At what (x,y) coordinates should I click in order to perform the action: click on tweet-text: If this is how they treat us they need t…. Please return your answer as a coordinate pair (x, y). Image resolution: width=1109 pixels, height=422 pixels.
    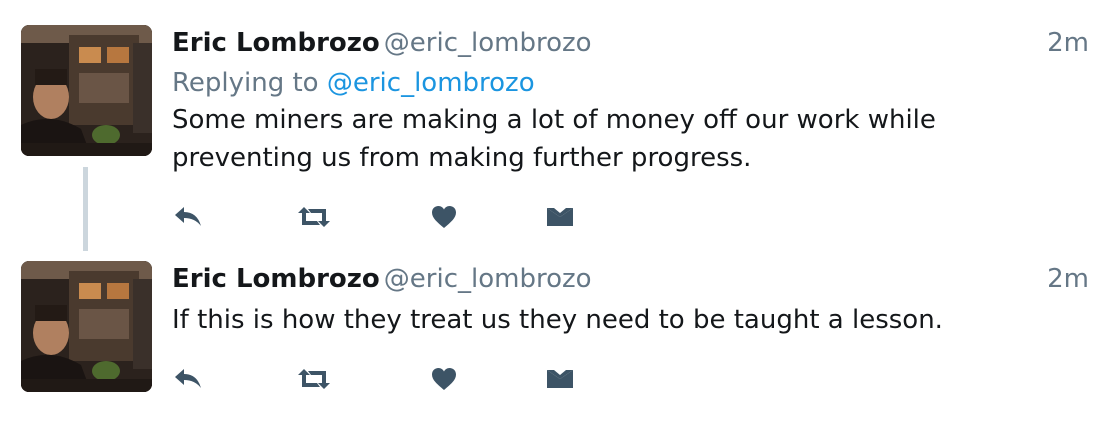
    Looking at the image, I should click on (630, 320).